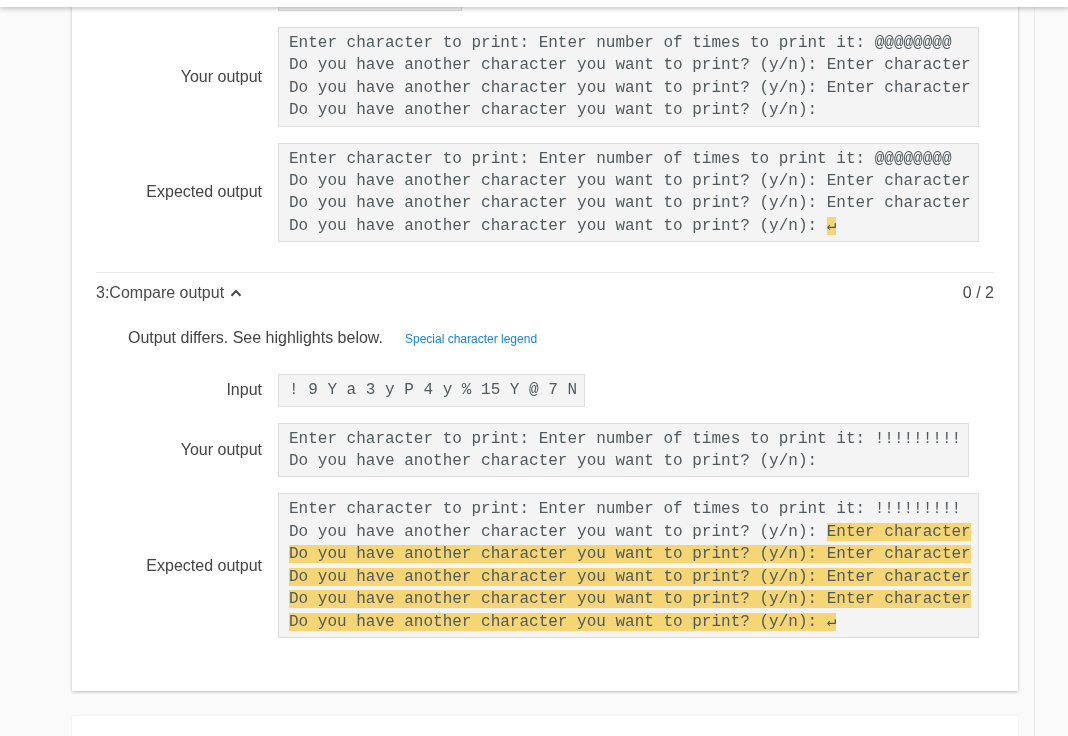 The width and height of the screenshot is (1068, 736). Describe the element at coordinates (243, 390) in the screenshot. I see `row-label: Input` at that location.